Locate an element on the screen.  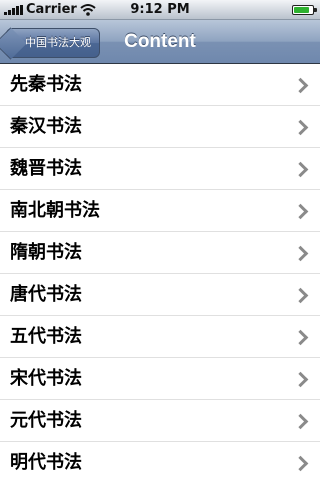
list-item-label: 明代书法 is located at coordinates (46, 462).